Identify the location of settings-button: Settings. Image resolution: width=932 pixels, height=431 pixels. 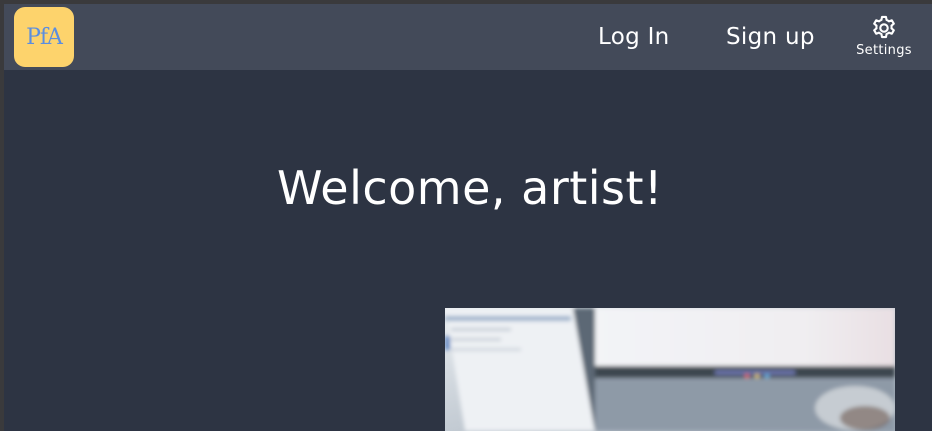
(884, 39).